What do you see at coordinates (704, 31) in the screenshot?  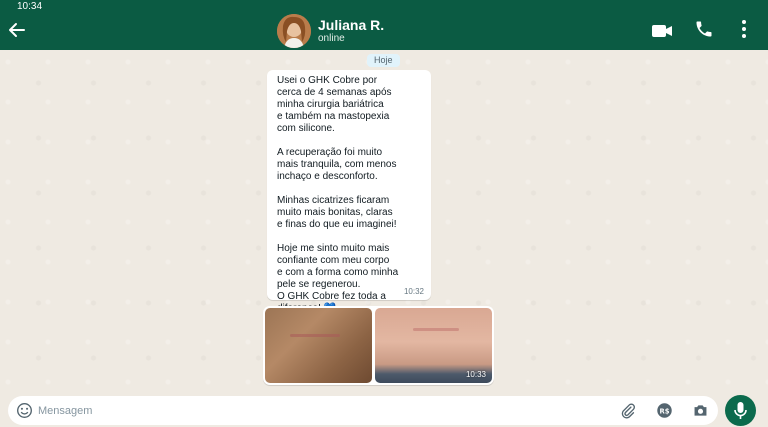 I see `phone-icon` at bounding box center [704, 31].